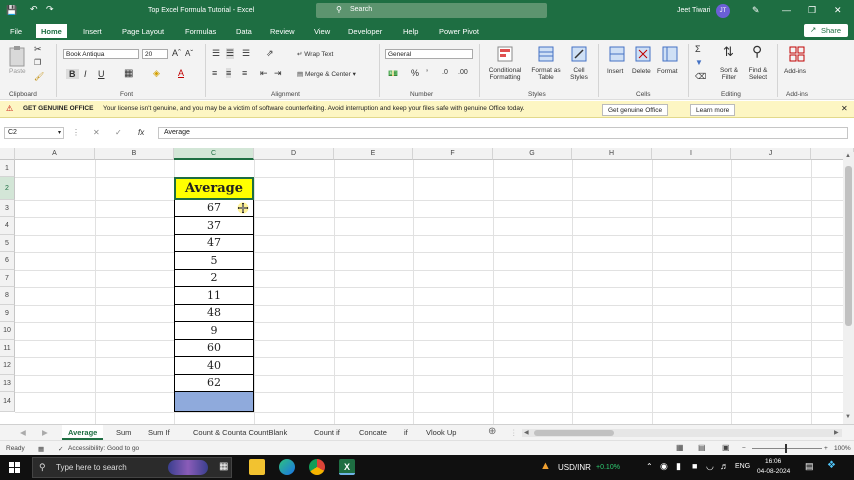 The height and width of the screenshot is (480, 854). I want to click on wrap-text-button: ↵ Wrap Text, so click(315, 54).